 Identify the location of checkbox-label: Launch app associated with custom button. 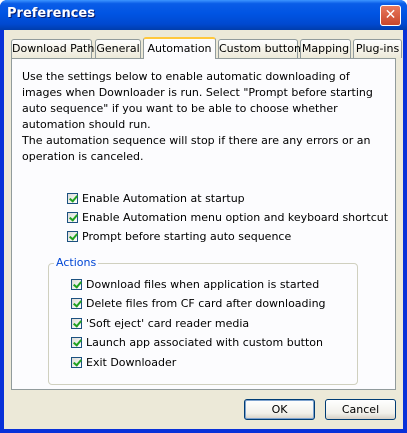
(204, 342).